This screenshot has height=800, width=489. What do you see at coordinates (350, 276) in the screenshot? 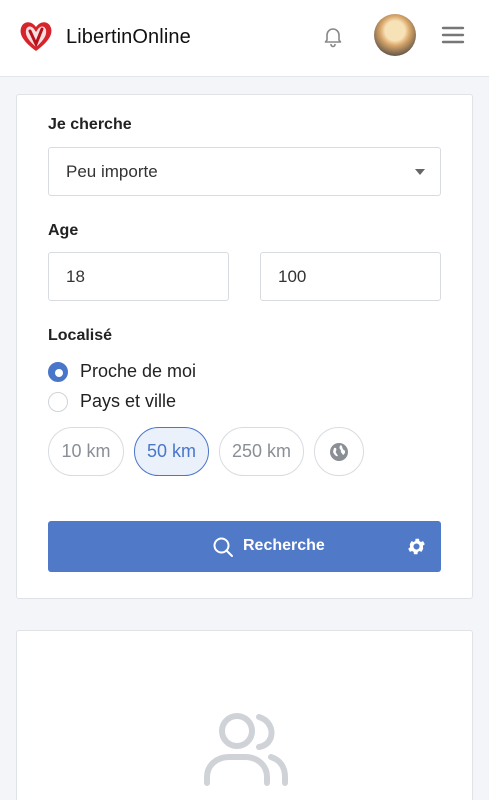
I see `age-max-input: 100` at bounding box center [350, 276].